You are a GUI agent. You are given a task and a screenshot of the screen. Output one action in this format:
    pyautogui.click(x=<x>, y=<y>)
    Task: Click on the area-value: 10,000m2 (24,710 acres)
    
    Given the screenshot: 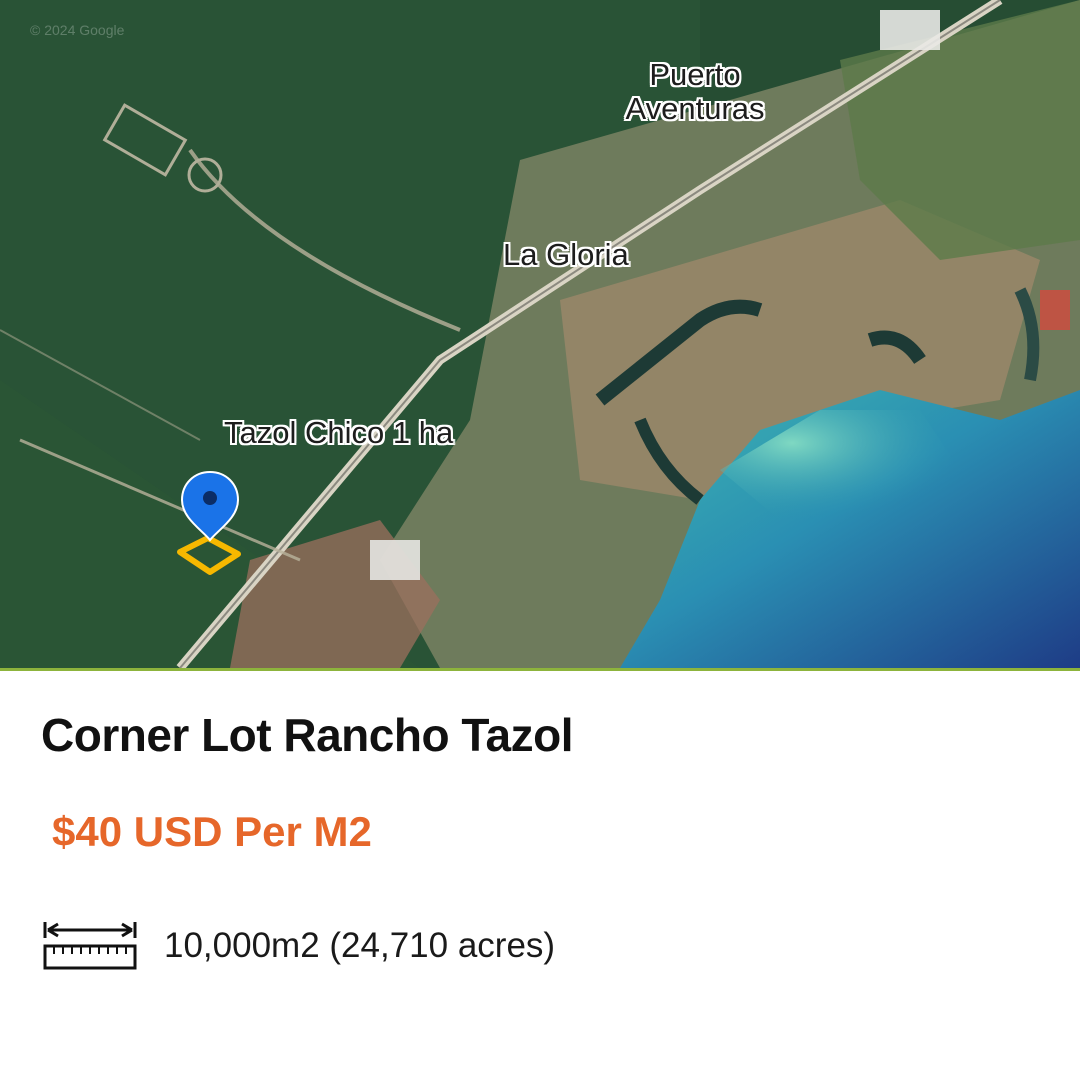 What is the action you would take?
    pyautogui.click(x=360, y=945)
    